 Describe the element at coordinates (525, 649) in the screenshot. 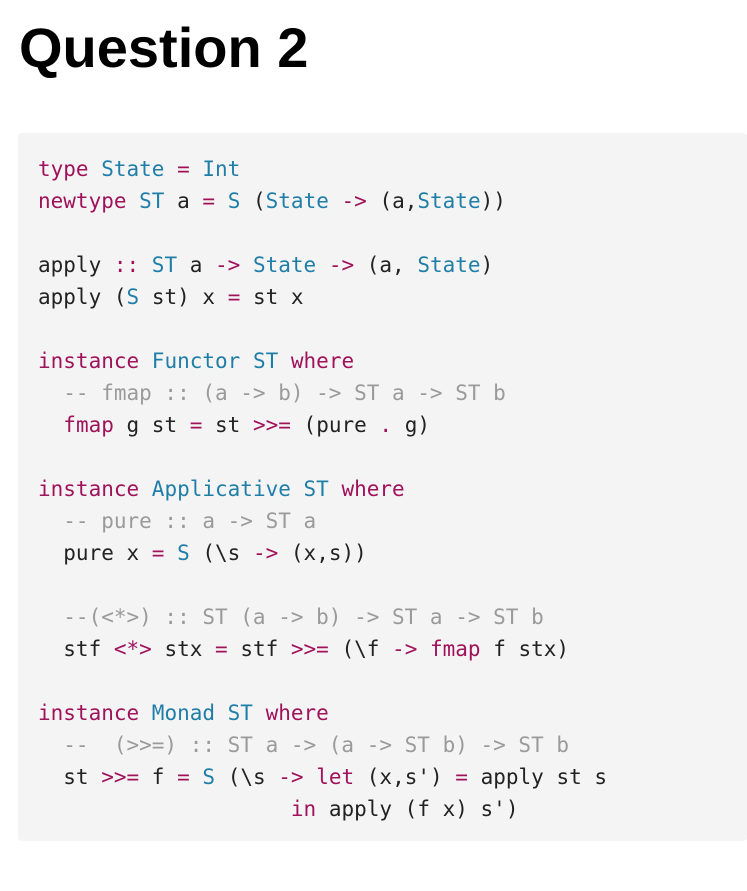

I see `code-token: f stx)` at that location.